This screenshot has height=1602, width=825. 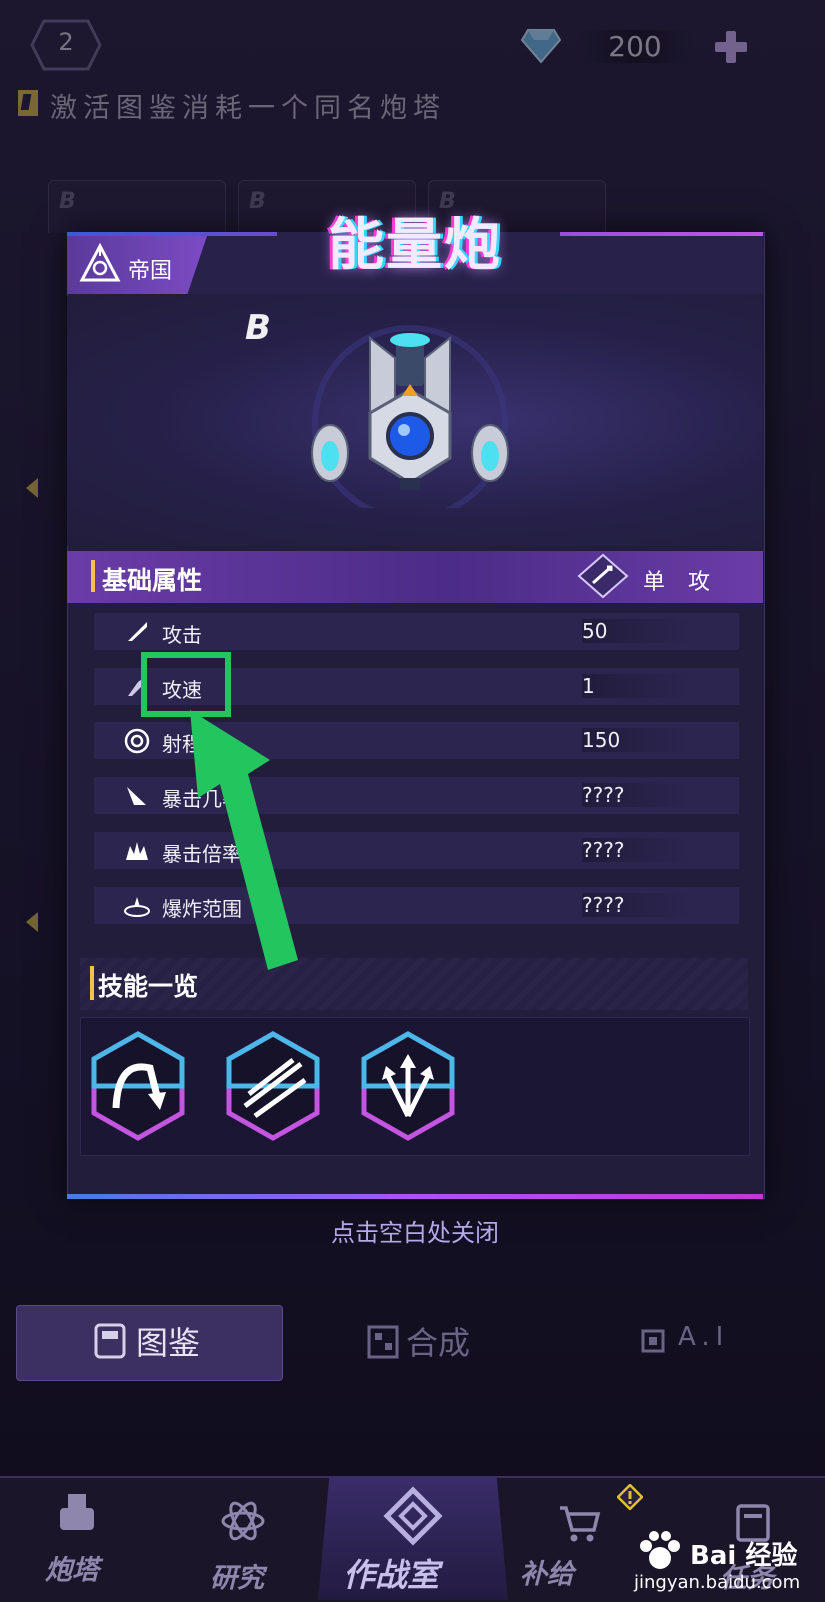 What do you see at coordinates (413, 1516) in the screenshot?
I see `diamond-frame-icon` at bounding box center [413, 1516].